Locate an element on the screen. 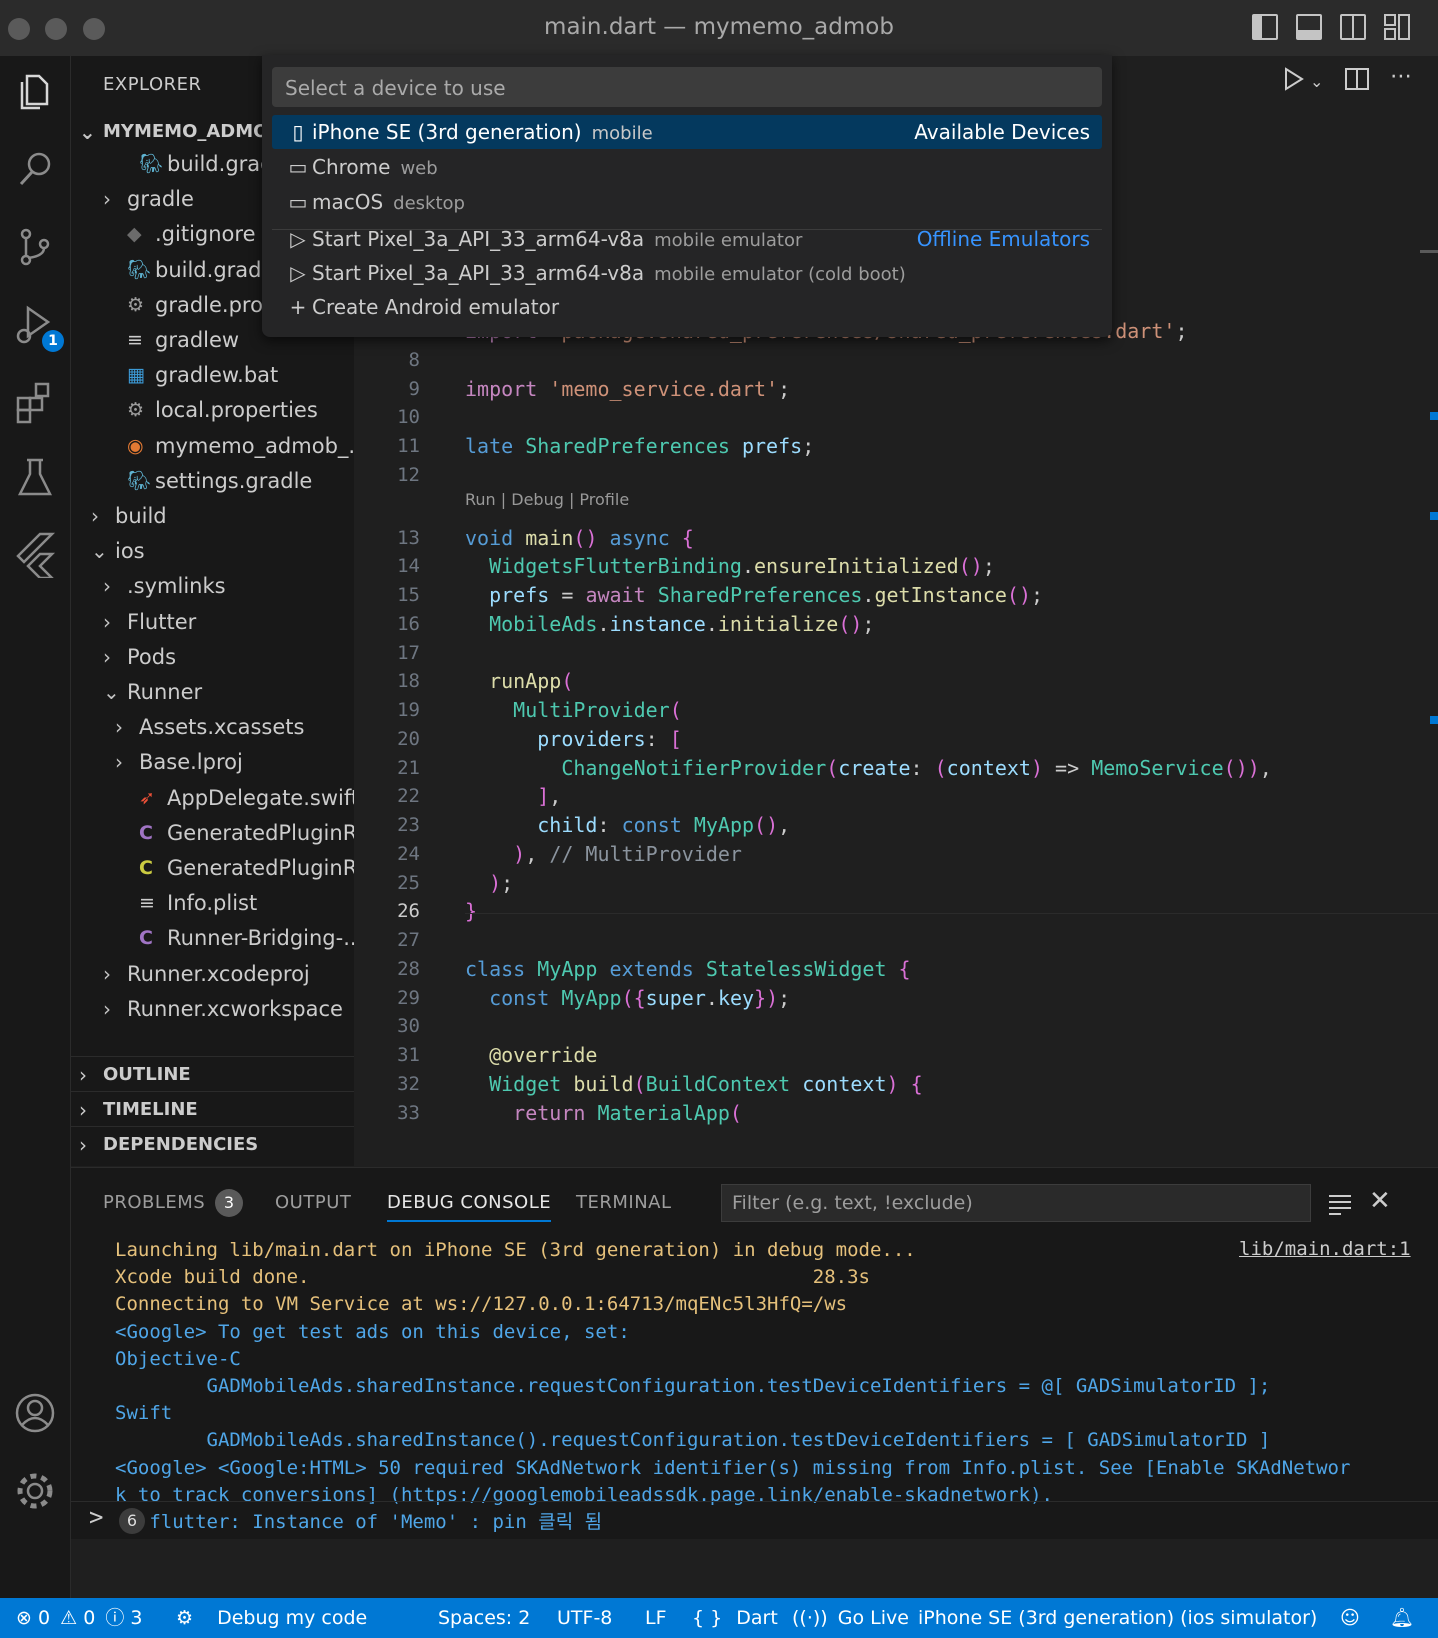 The height and width of the screenshot is (1638, 1438). flutter-icon is located at coordinates (35, 554).